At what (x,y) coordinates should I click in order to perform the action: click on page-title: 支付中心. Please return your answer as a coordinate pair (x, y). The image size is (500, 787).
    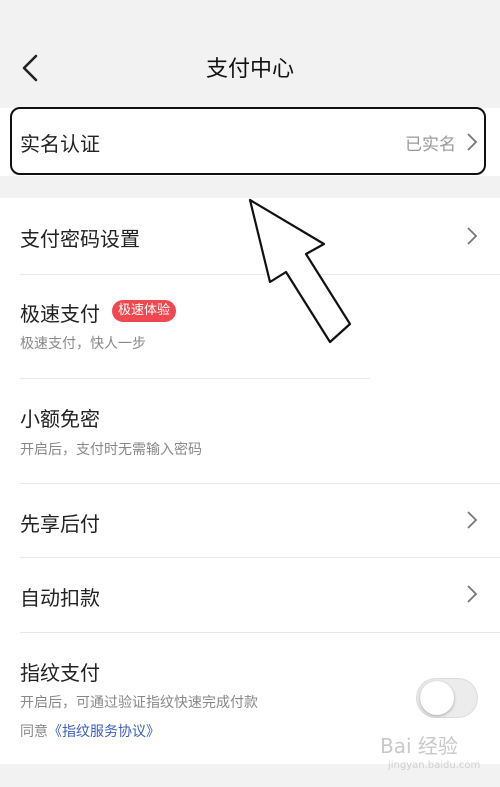
    Looking at the image, I should click on (249, 69).